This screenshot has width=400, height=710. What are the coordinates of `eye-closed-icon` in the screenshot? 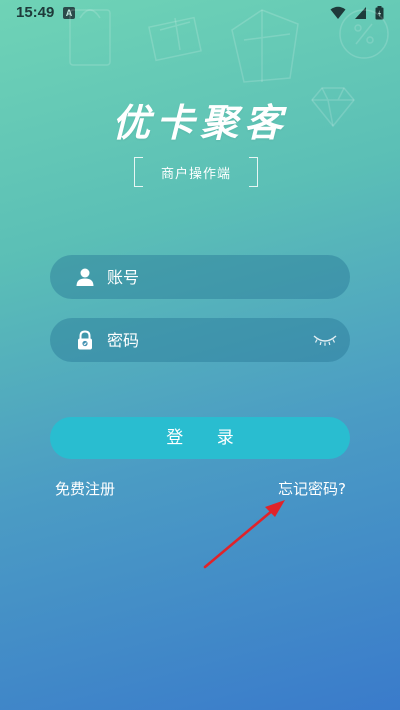 It's located at (325, 340).